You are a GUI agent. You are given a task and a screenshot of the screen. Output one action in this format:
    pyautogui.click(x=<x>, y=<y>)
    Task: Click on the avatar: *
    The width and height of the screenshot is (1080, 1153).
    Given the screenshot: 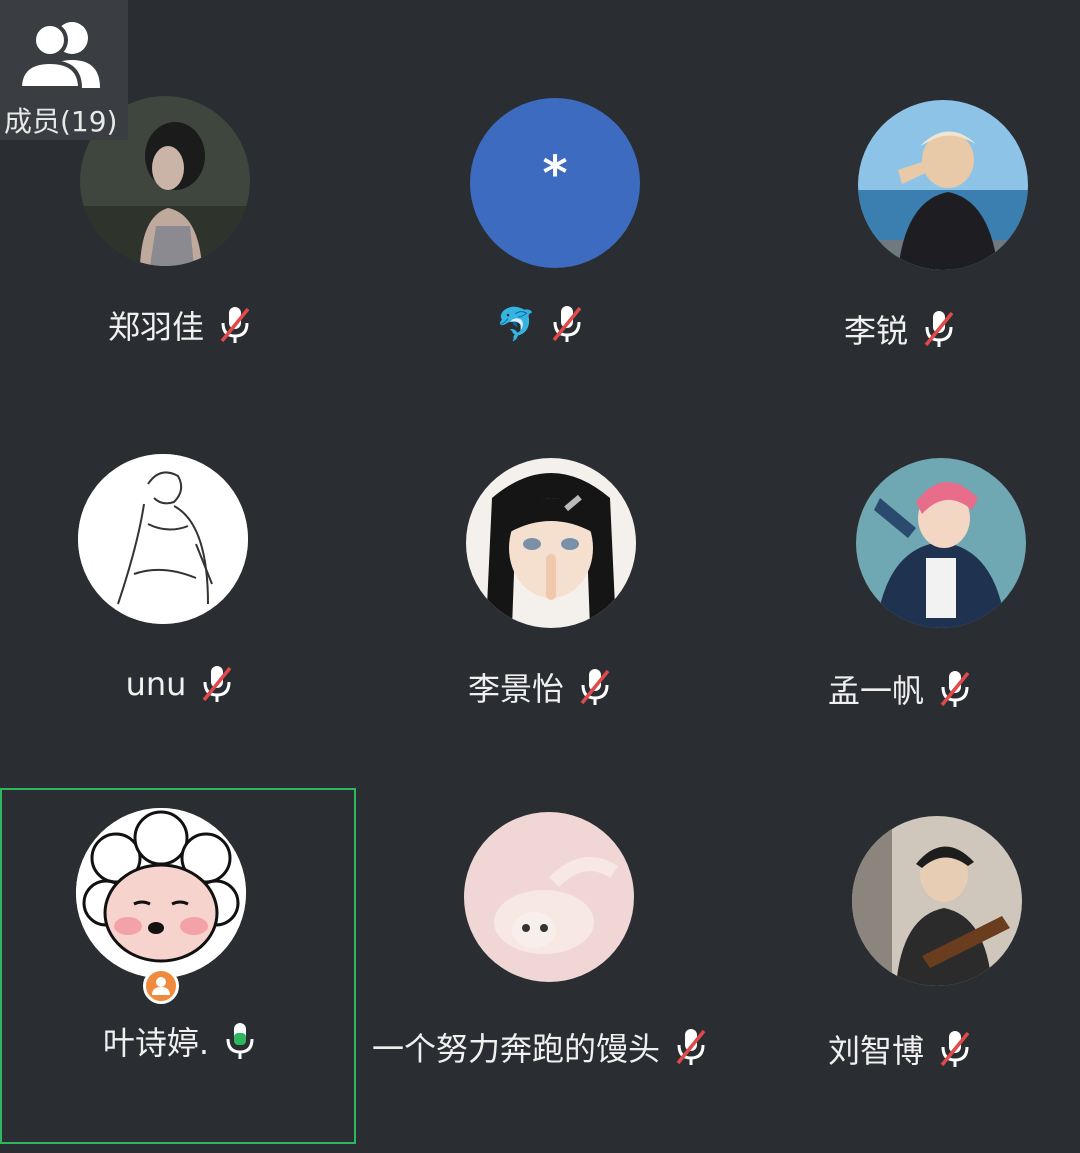 What is the action you would take?
    pyautogui.click(x=555, y=183)
    